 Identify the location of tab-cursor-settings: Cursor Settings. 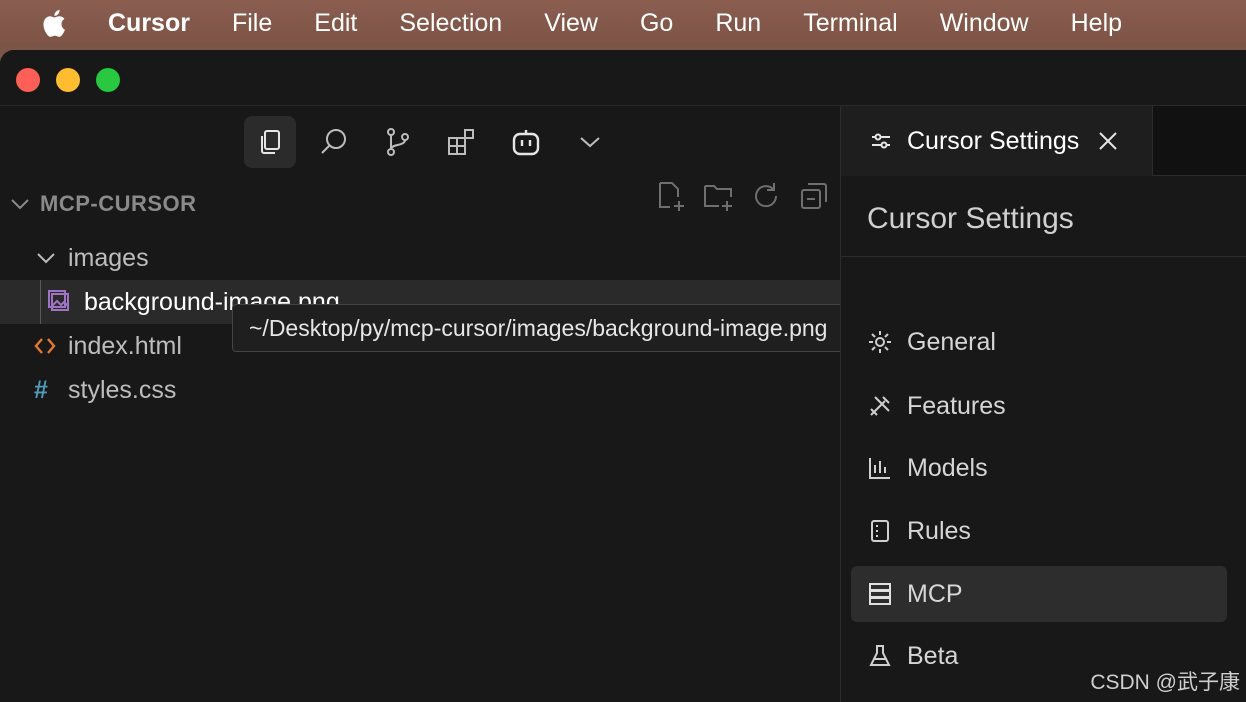
(997, 141).